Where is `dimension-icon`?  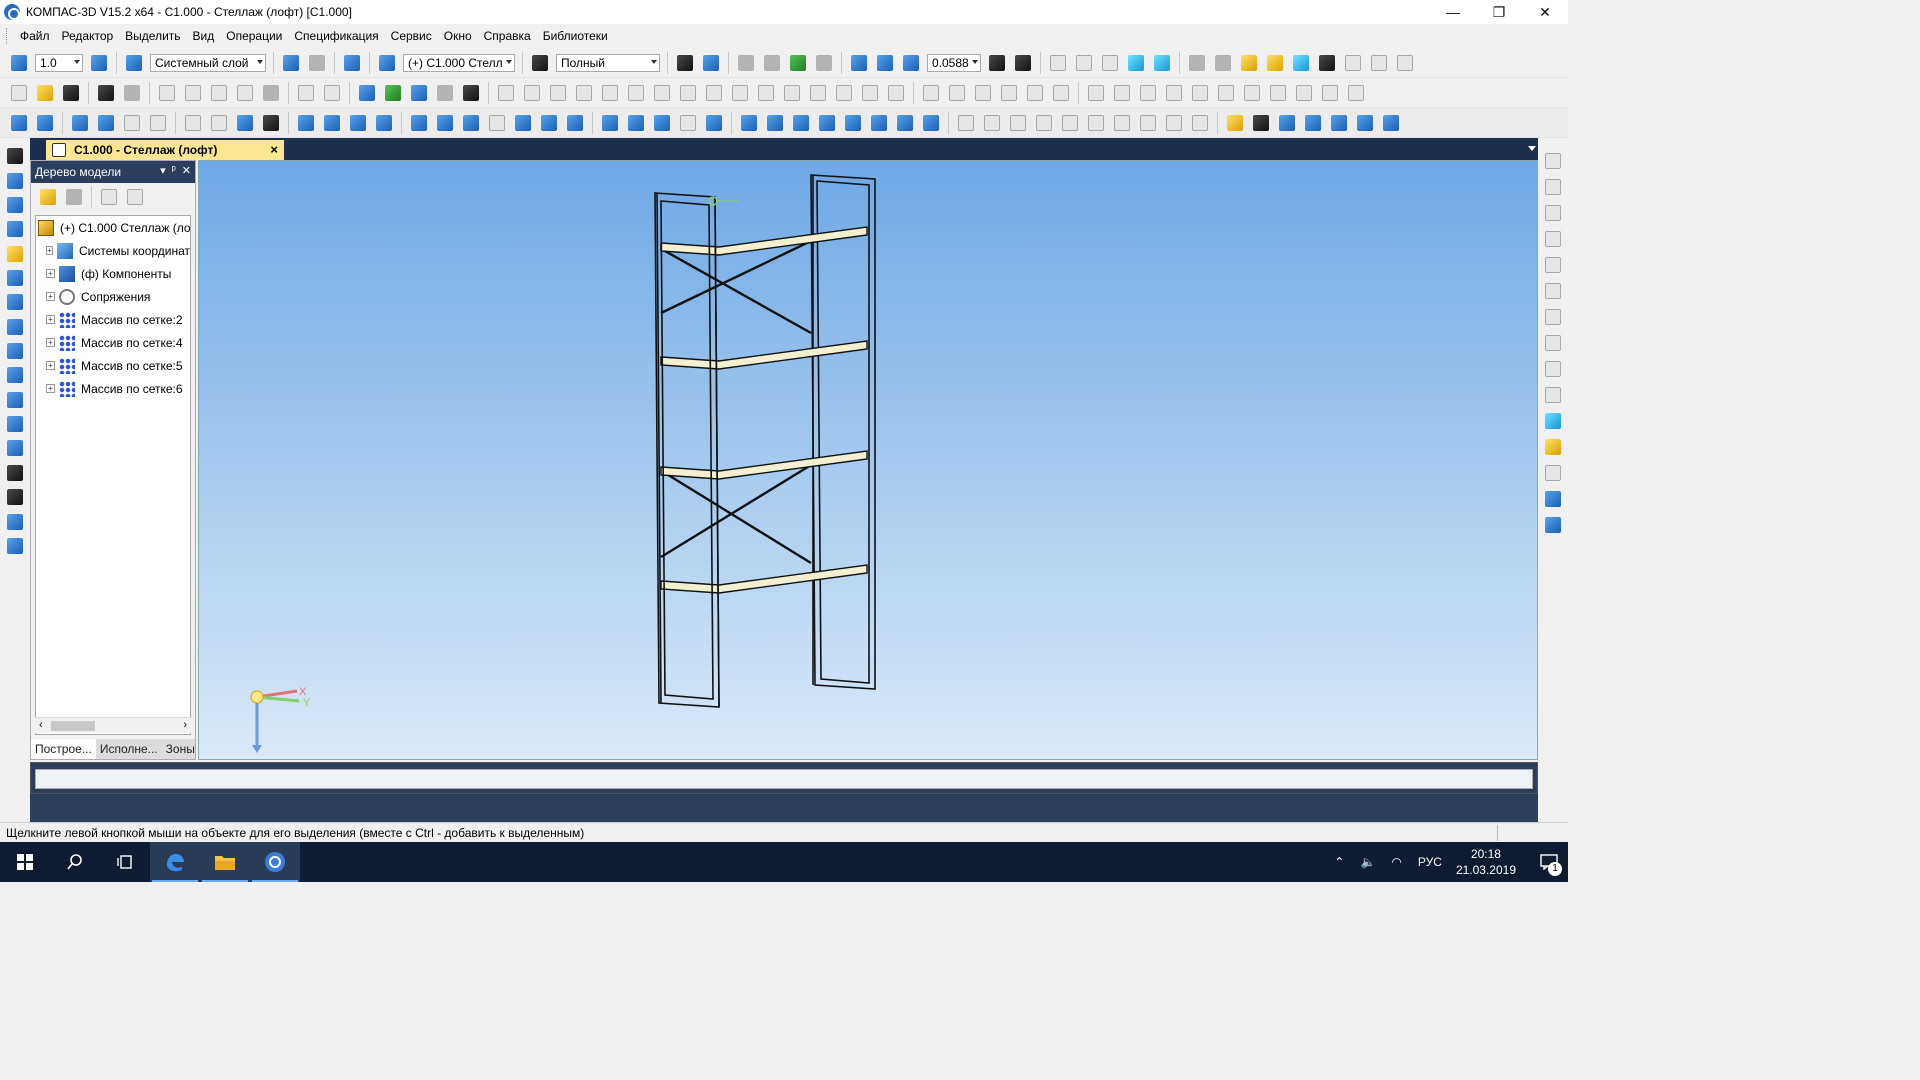 dimension-icon is located at coordinates (824, 63).